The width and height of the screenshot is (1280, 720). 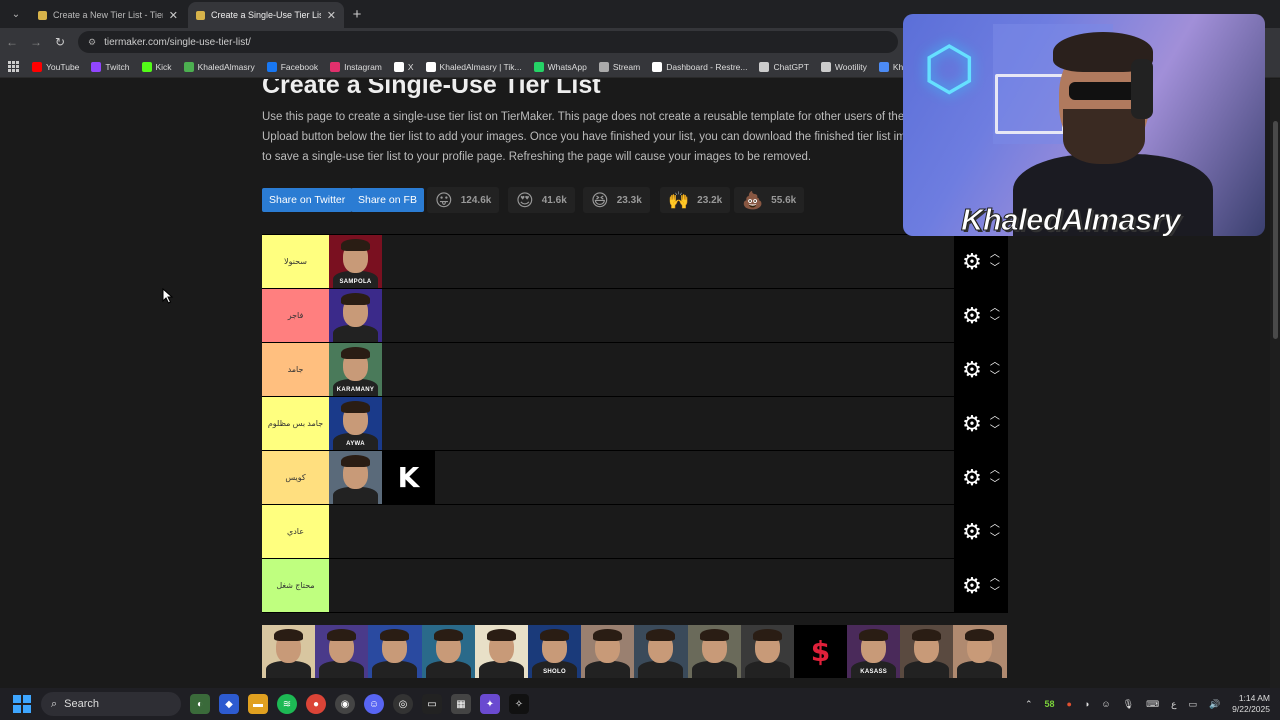 What do you see at coordinates (22, 704) in the screenshot?
I see `windows-start-icon` at bounding box center [22, 704].